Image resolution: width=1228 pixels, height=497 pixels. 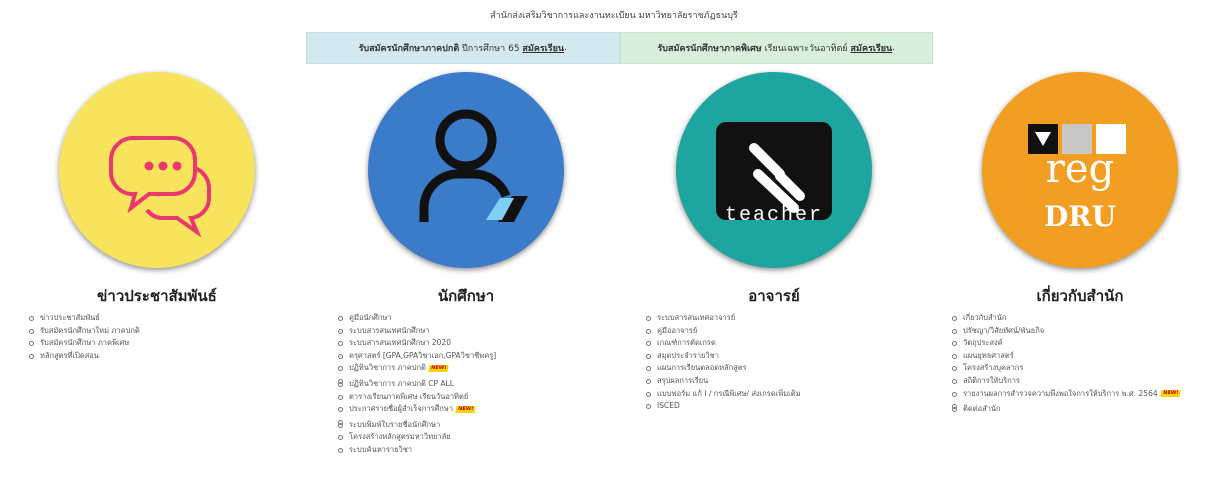 What do you see at coordinates (160, 187) in the screenshot?
I see `chat-bubbles-icon` at bounding box center [160, 187].